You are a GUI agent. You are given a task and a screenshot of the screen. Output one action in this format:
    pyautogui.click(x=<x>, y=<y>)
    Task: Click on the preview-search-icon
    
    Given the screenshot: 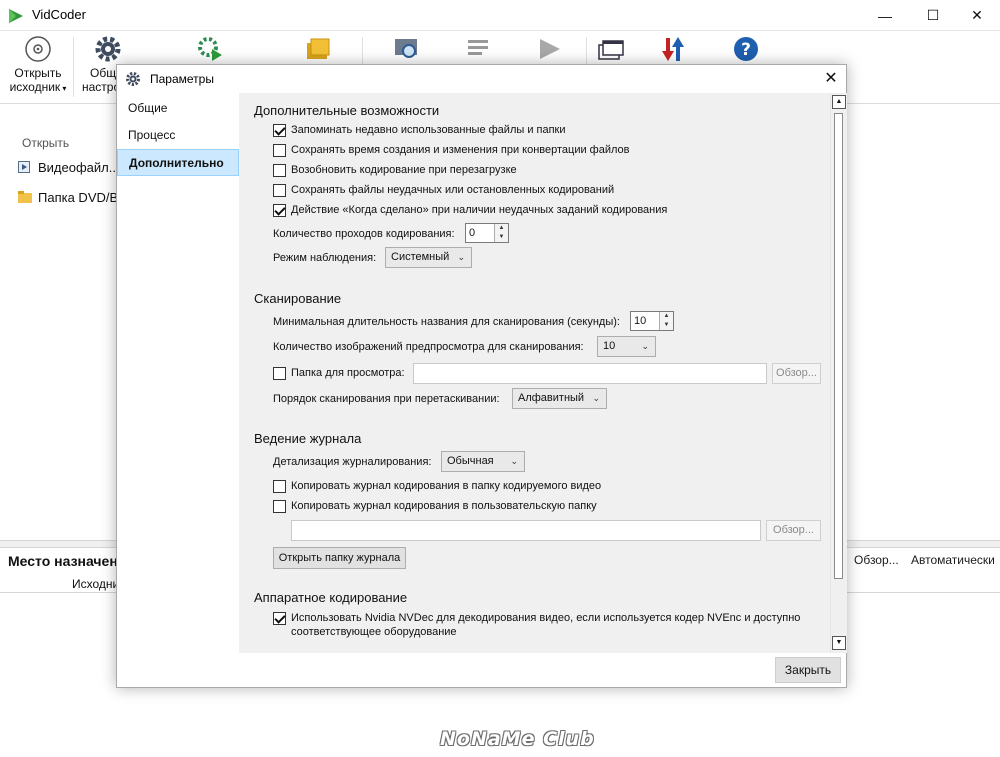 What is the action you would take?
    pyautogui.click(x=407, y=49)
    